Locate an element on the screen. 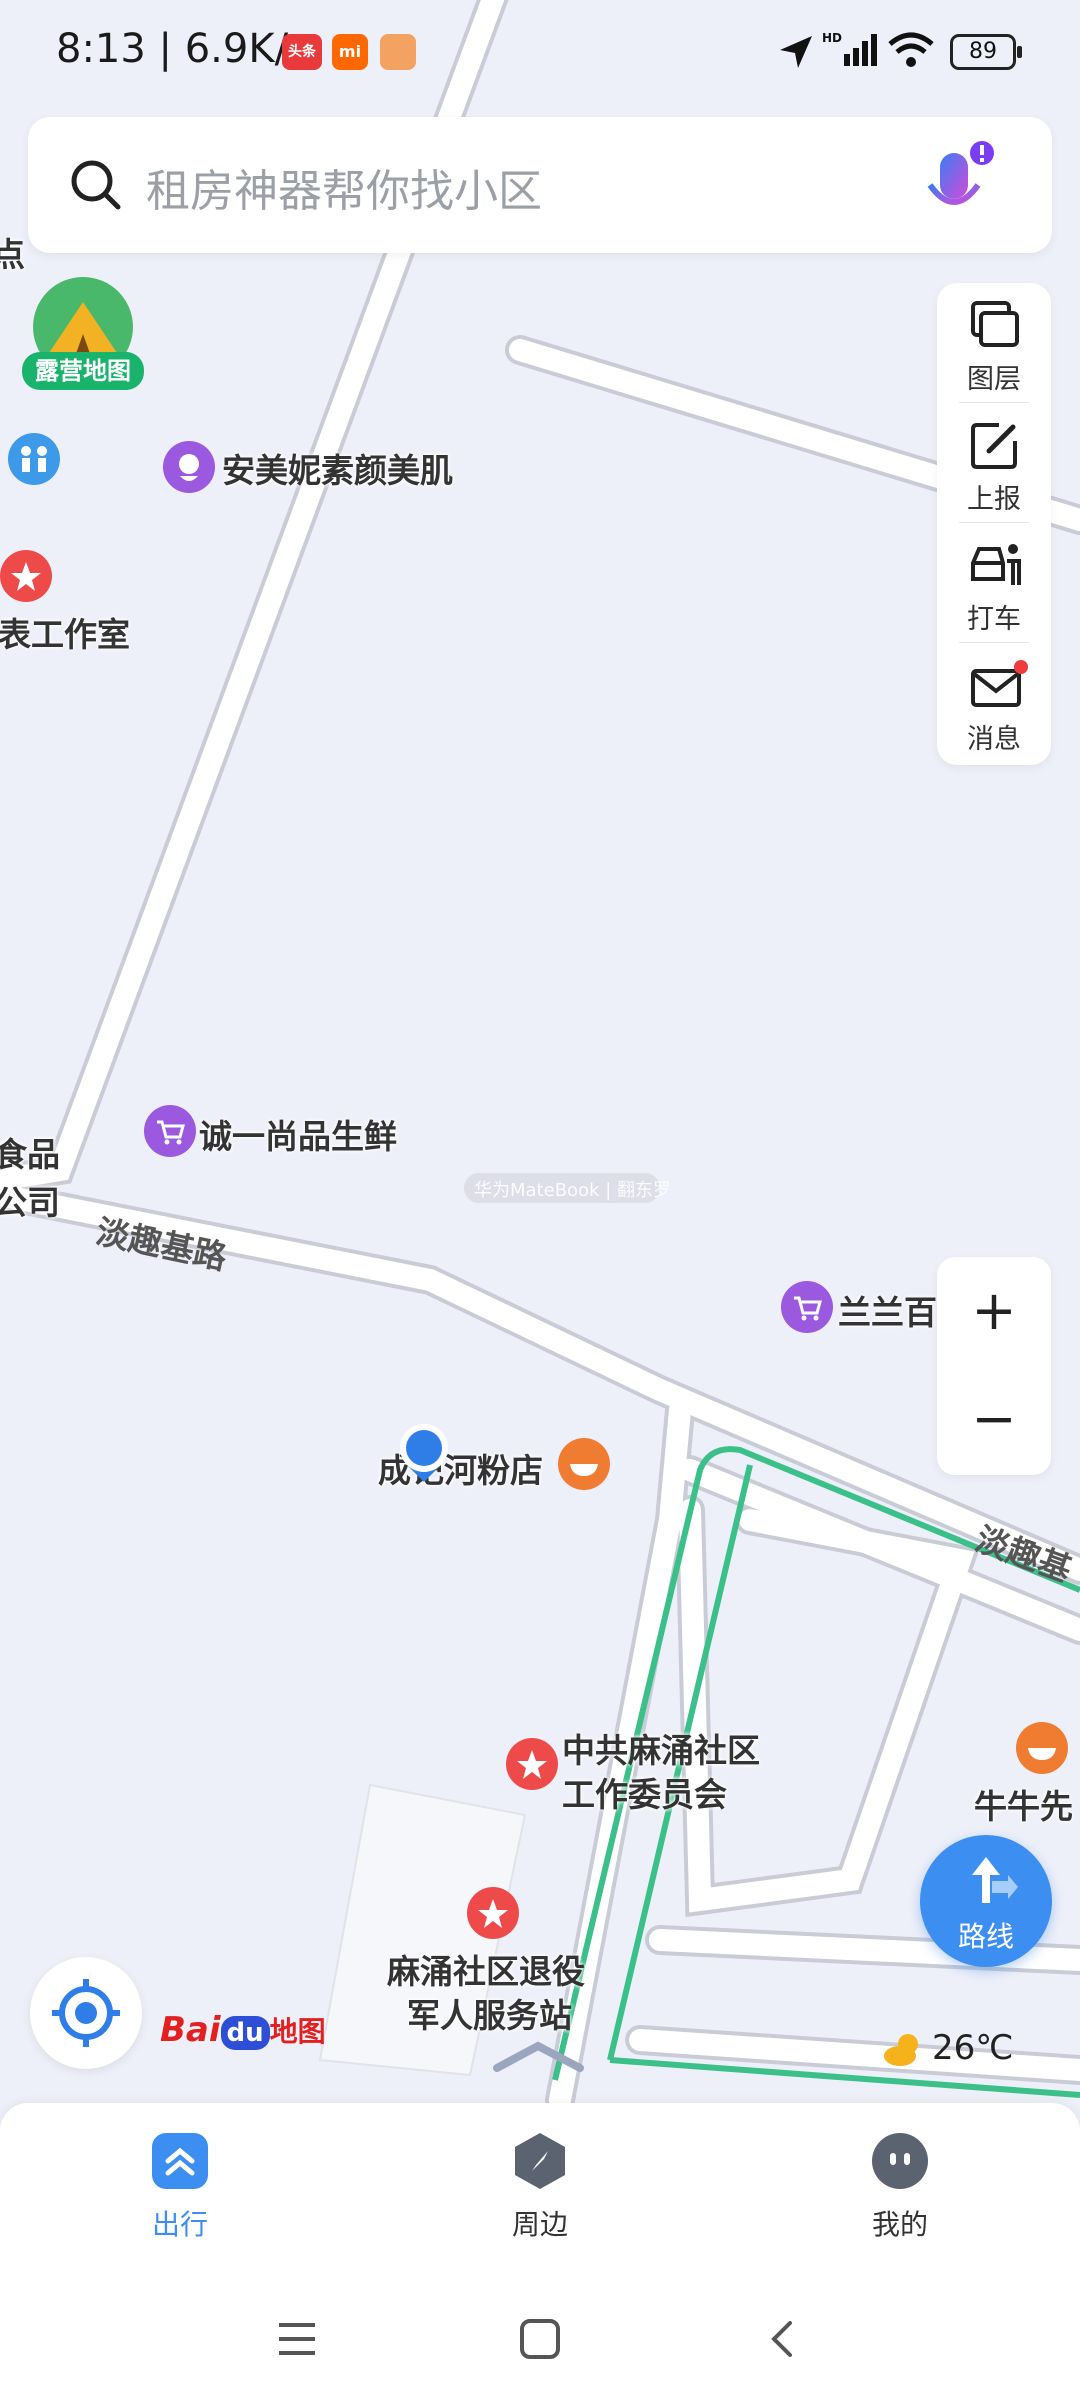 This screenshot has width=1080, height=2400. locate-me-button is located at coordinates (86, 2013).